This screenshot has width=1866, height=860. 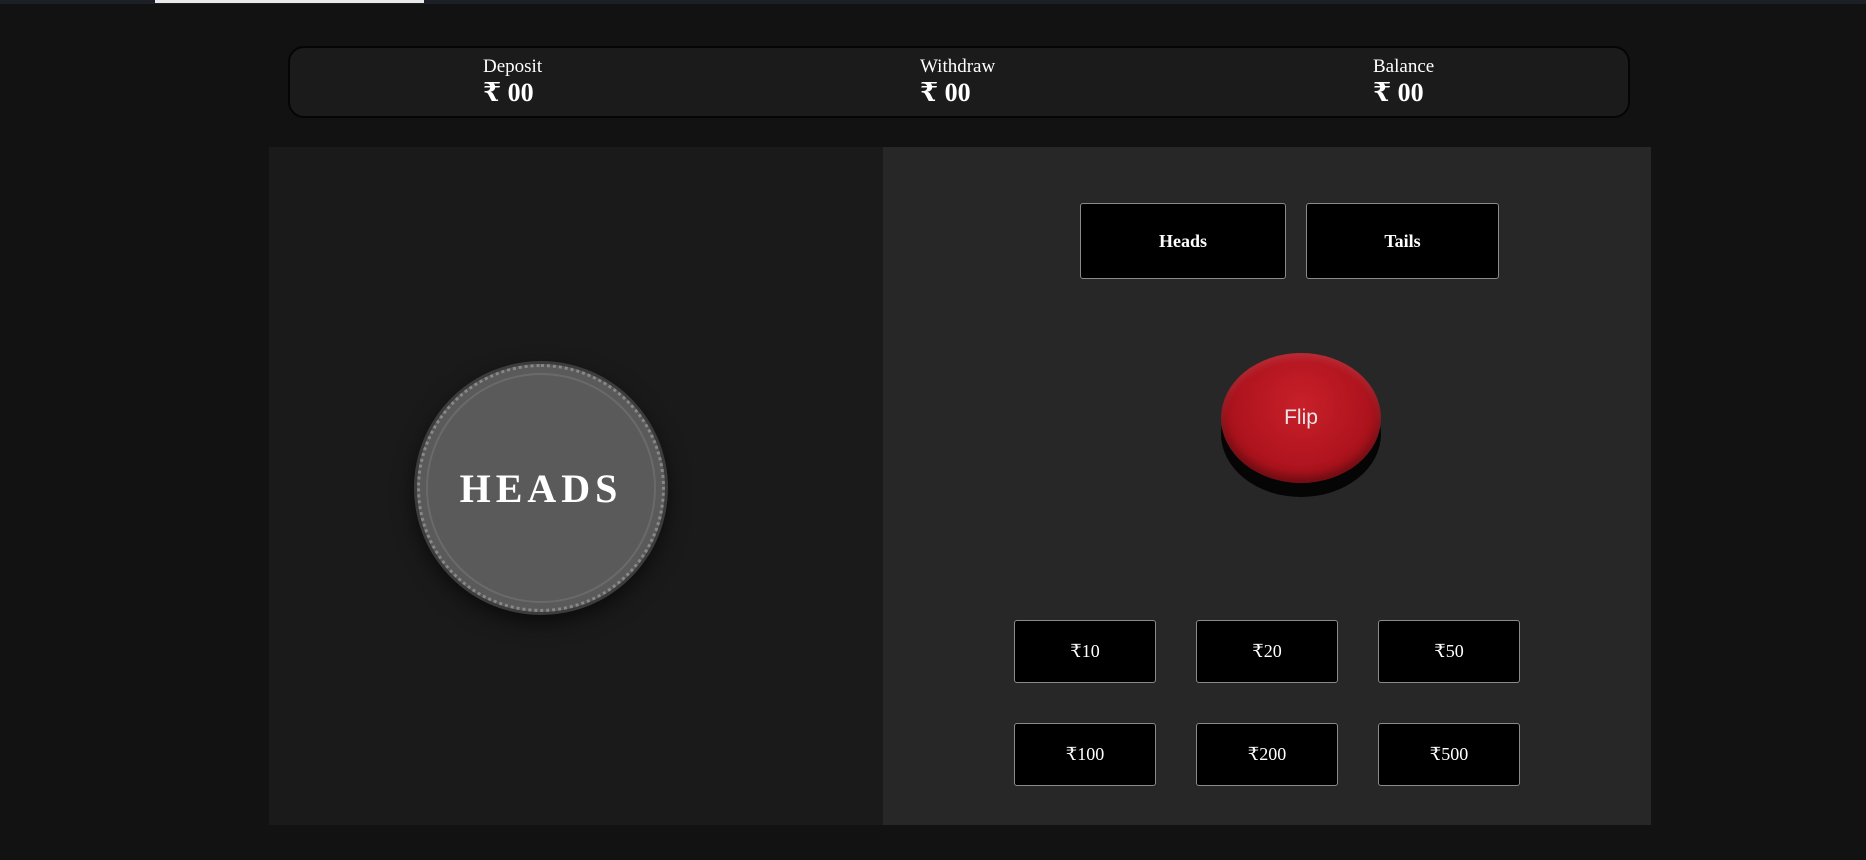 What do you see at coordinates (1398, 92) in the screenshot?
I see `balance-value: ₹ 00` at bounding box center [1398, 92].